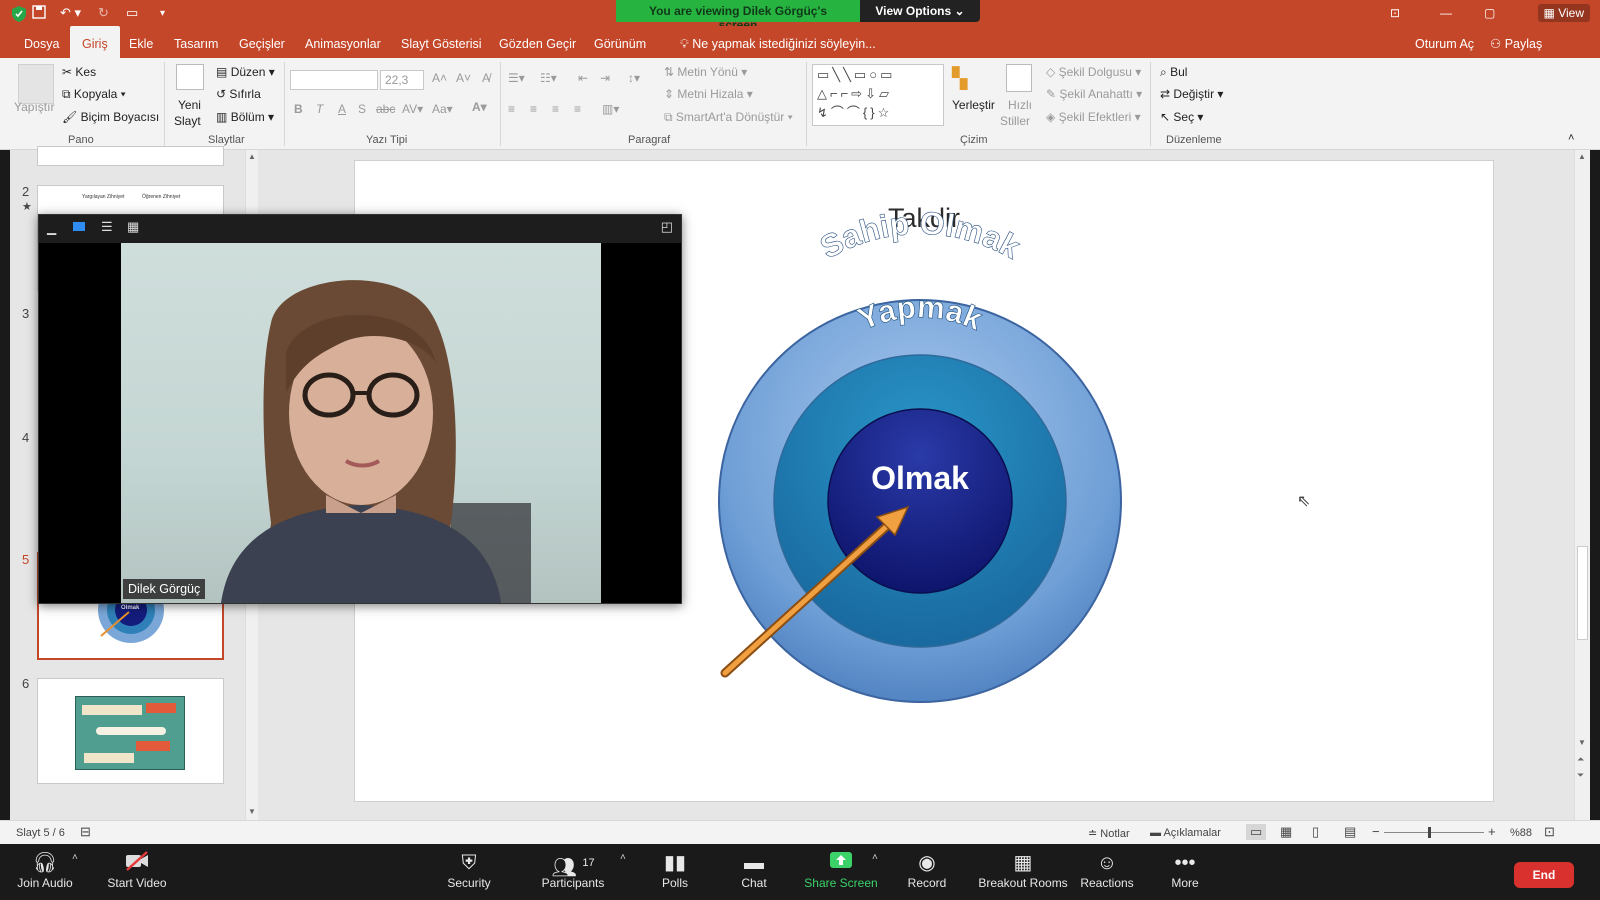 This screenshot has width=1600, height=900. Describe the element at coordinates (298, 109) in the screenshot. I see `bold-icon: B` at that location.